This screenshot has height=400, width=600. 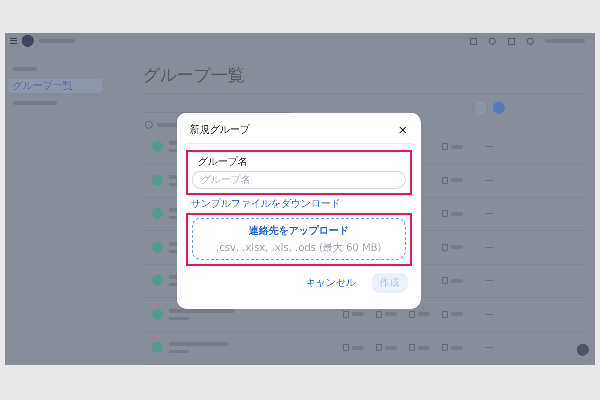 I want to click on dialog-title: 新規グループ, so click(x=220, y=130).